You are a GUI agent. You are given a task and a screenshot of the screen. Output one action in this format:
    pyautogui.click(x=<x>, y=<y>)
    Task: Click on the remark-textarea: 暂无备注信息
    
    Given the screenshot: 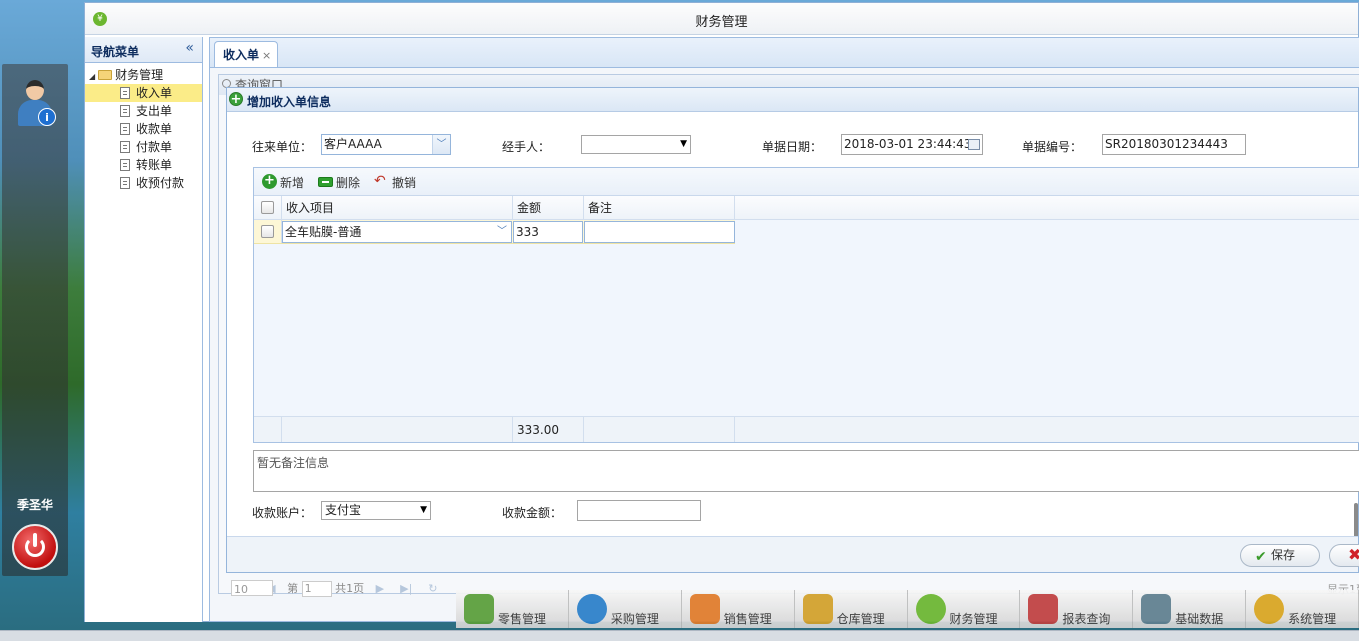 What is the action you would take?
    pyautogui.click(x=806, y=471)
    